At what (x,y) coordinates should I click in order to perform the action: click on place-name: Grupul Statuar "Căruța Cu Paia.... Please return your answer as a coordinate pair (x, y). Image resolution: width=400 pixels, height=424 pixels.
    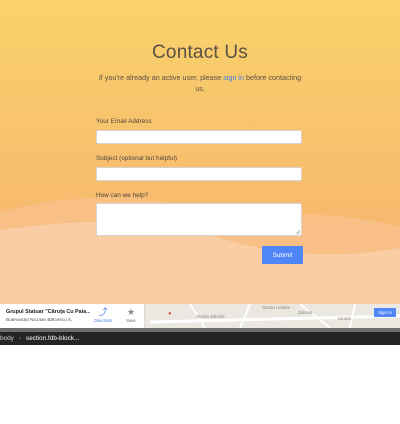
    Looking at the image, I should click on (48, 312).